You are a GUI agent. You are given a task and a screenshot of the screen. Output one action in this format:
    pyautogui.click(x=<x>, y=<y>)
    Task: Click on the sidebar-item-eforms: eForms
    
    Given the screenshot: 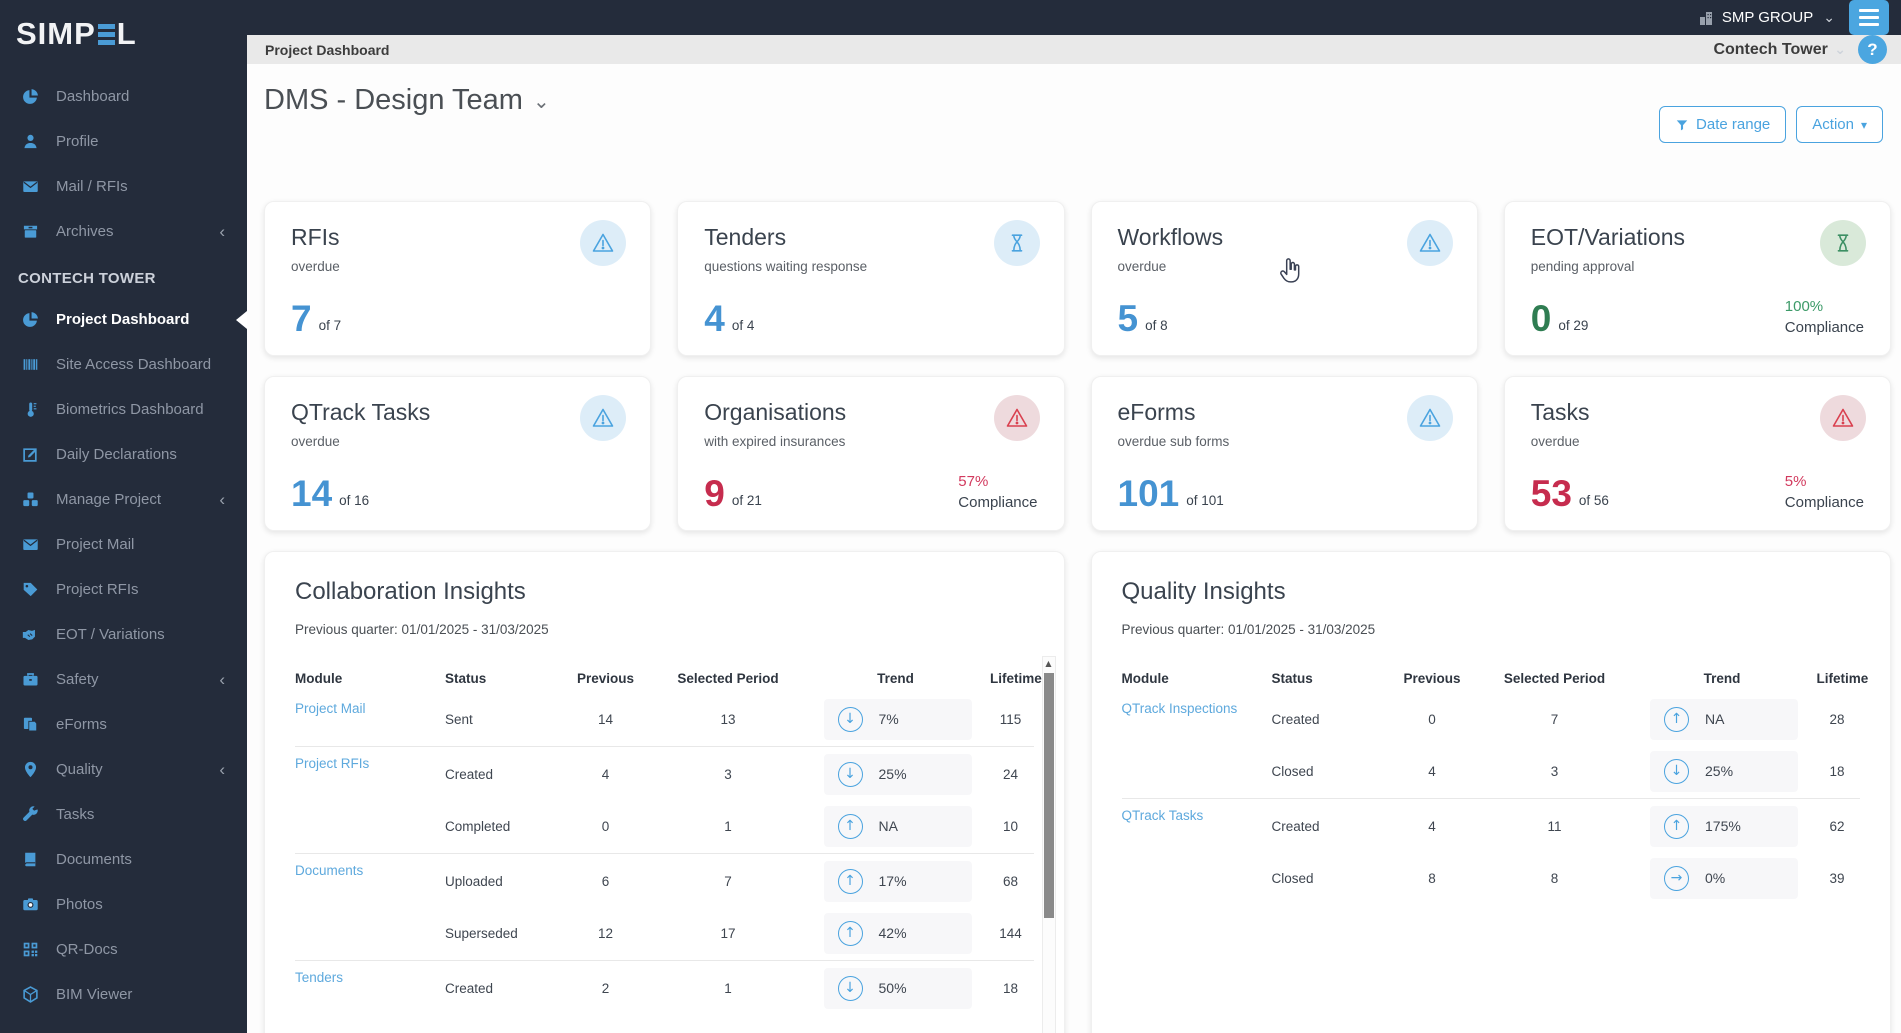 What is the action you would take?
    pyautogui.click(x=123, y=724)
    